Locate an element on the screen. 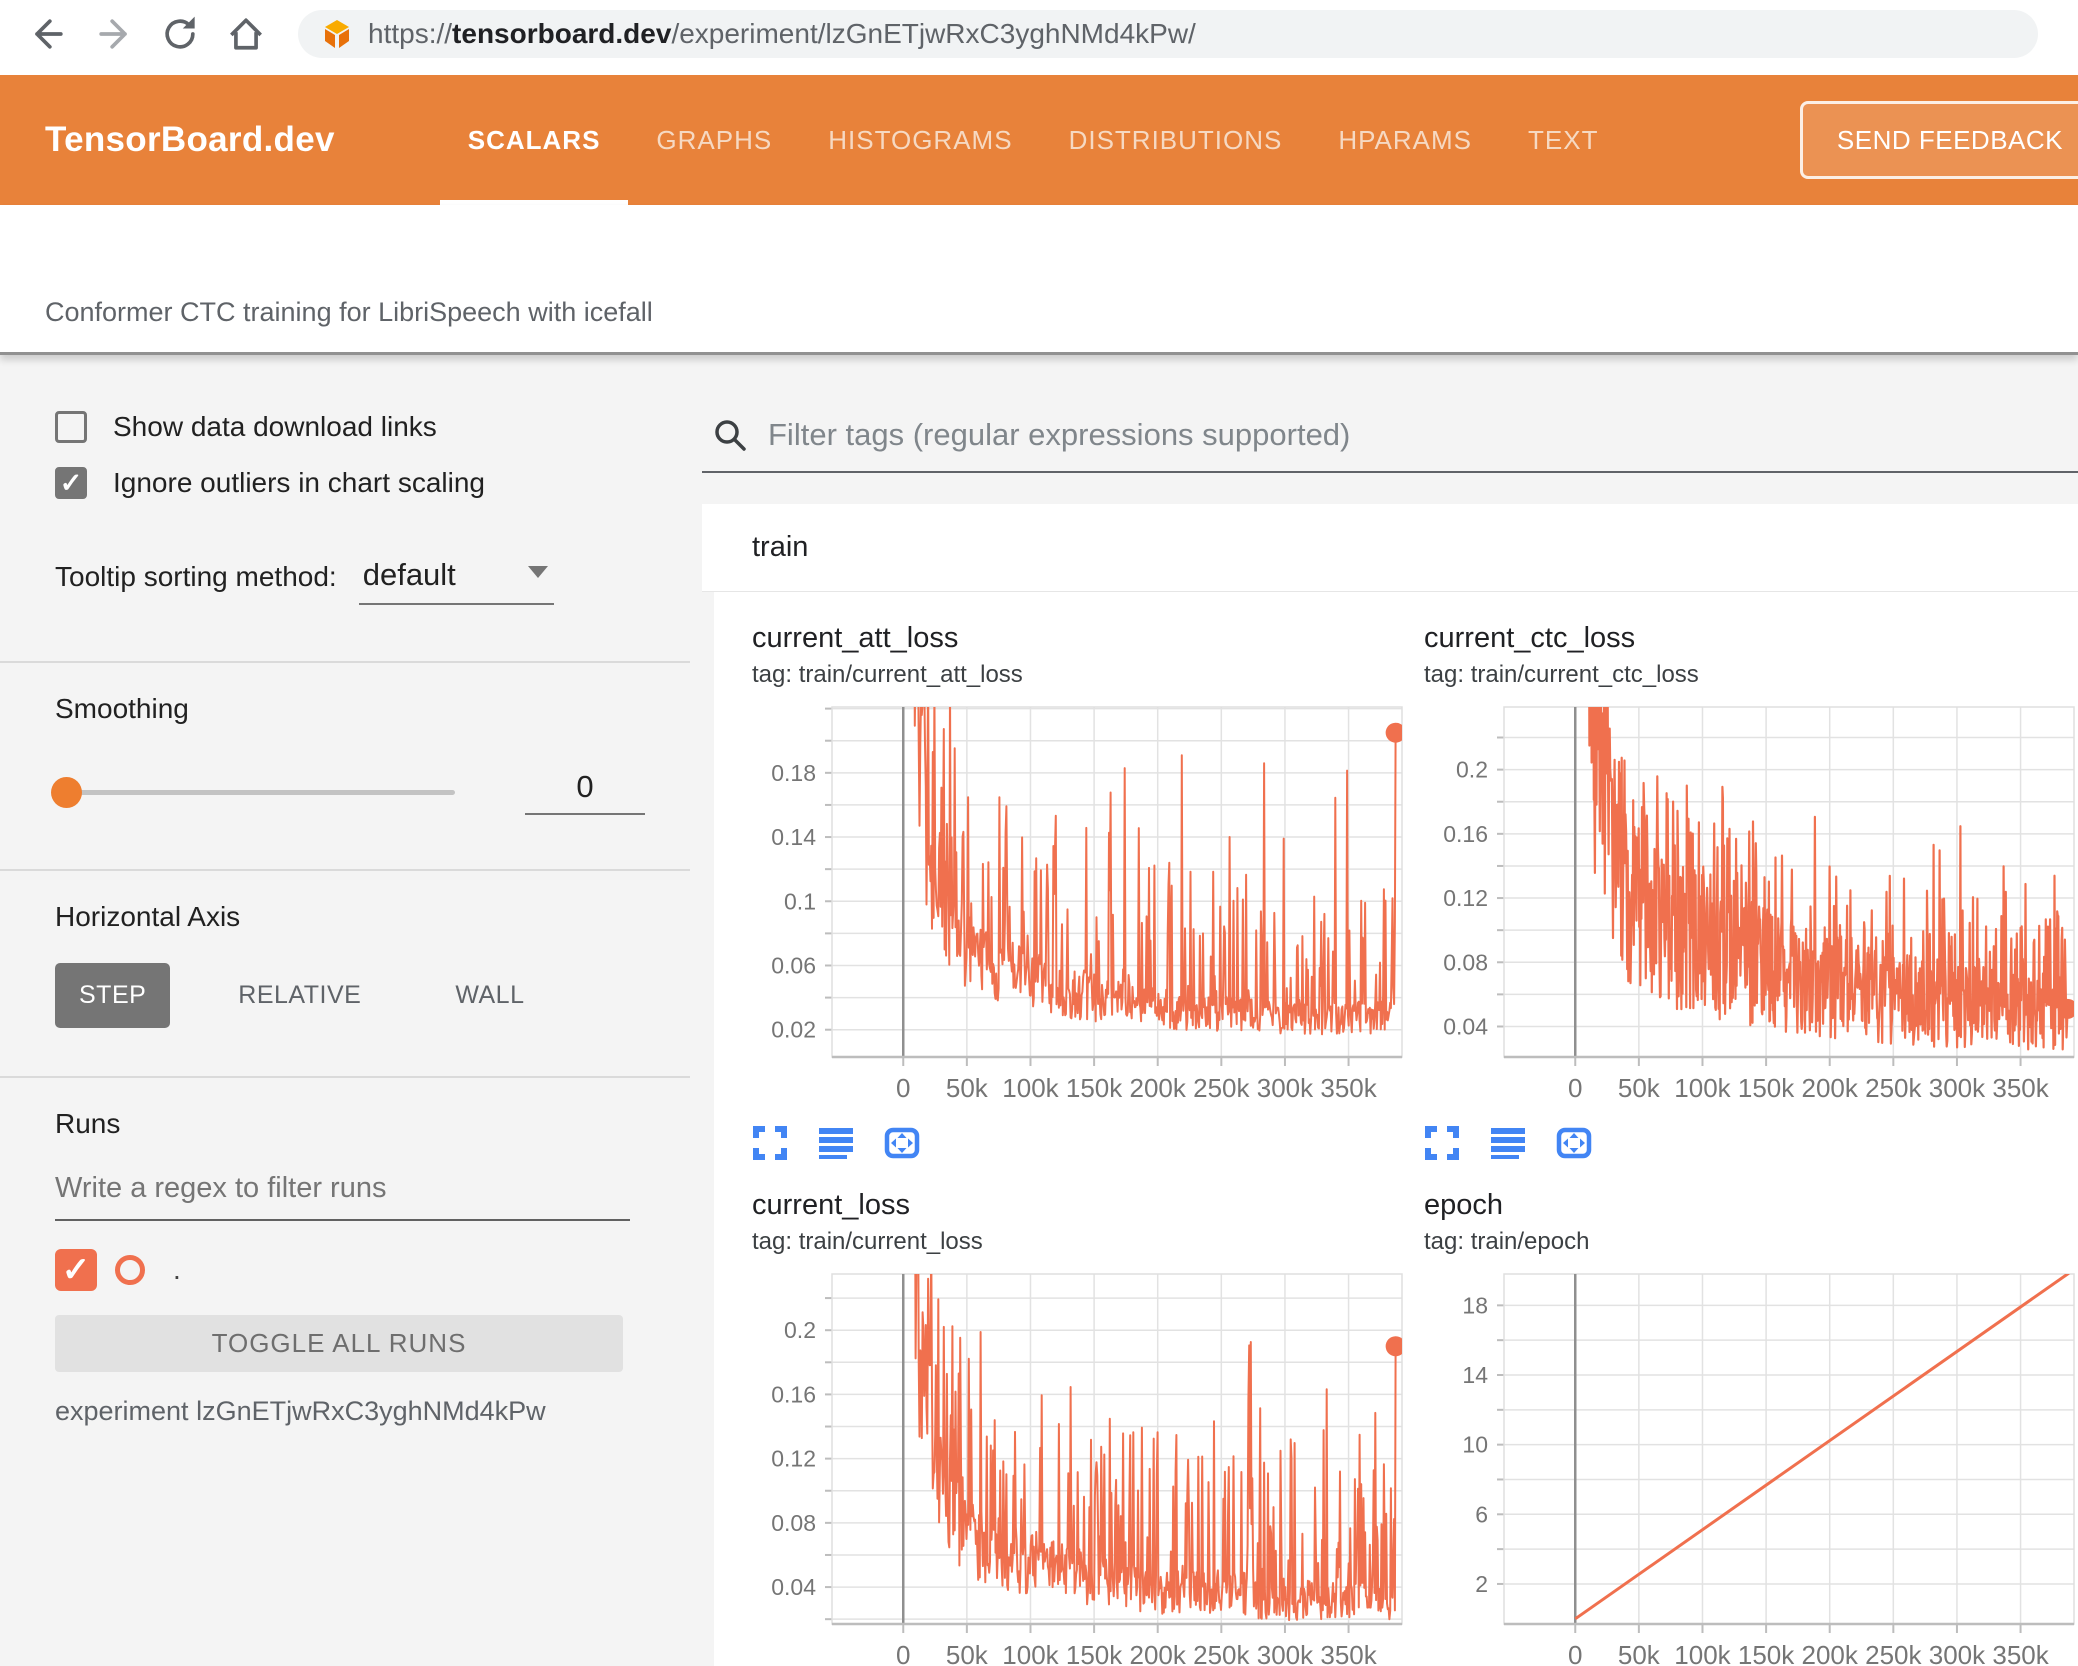  chevron-down-icon is located at coordinates (537, 572).